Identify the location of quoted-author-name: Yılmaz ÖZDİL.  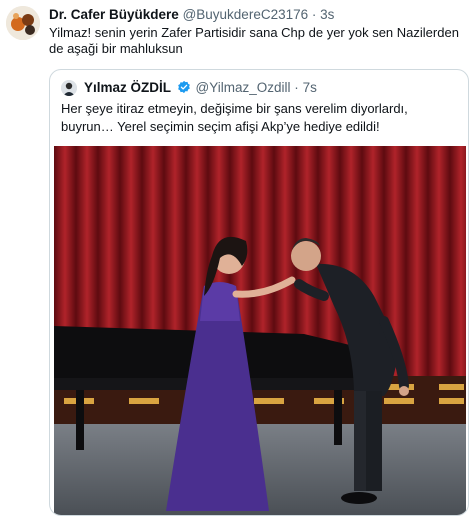
(127, 87).